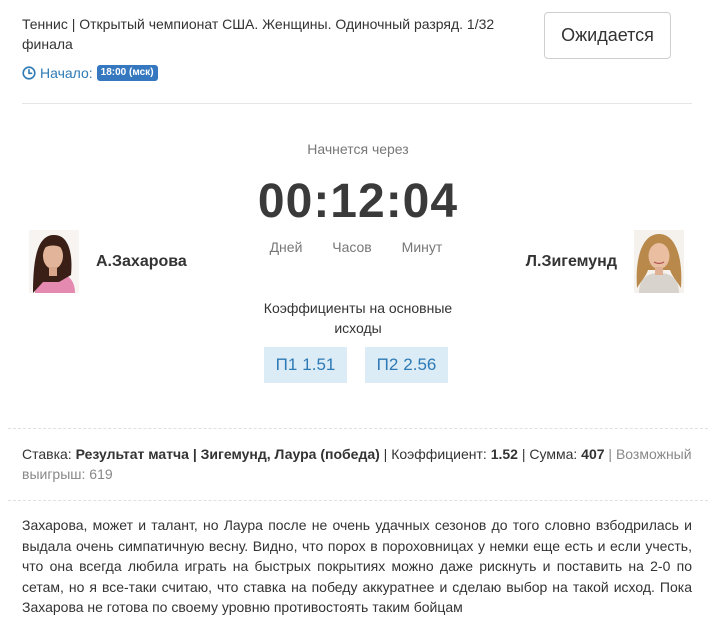 The width and height of the screenshot is (716, 630). What do you see at coordinates (127, 73) in the screenshot?
I see `start-time-badge: 18:00 (мск)` at bounding box center [127, 73].